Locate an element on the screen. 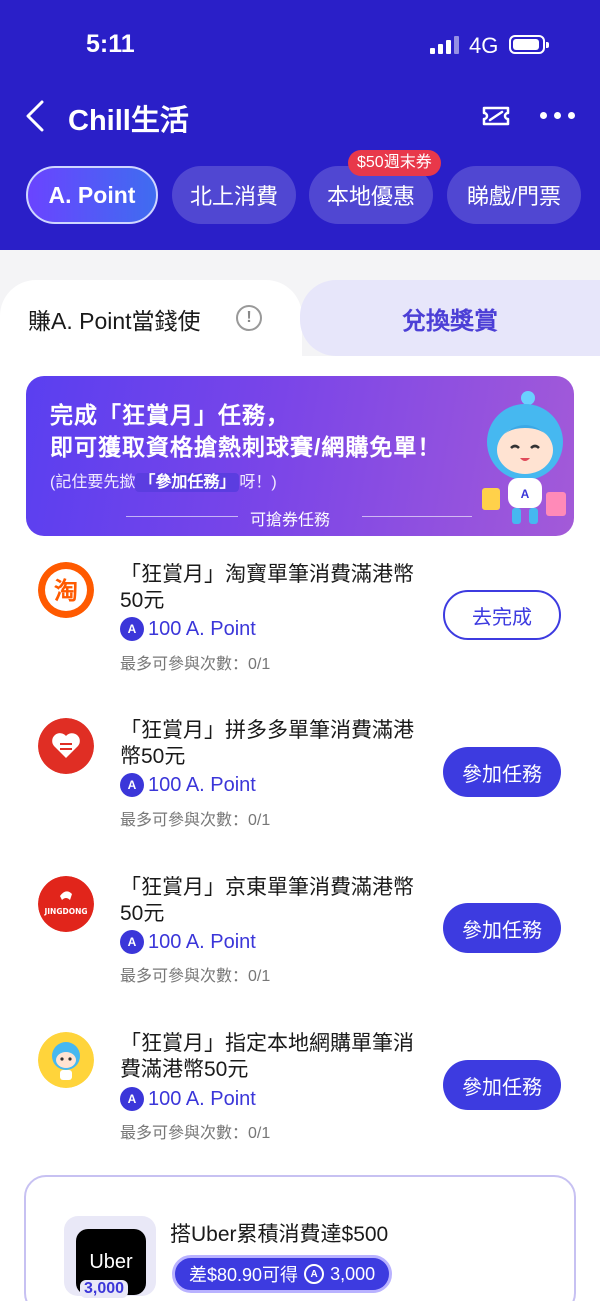 This screenshot has width=600, height=1301. back-button is located at coordinates (38, 116).